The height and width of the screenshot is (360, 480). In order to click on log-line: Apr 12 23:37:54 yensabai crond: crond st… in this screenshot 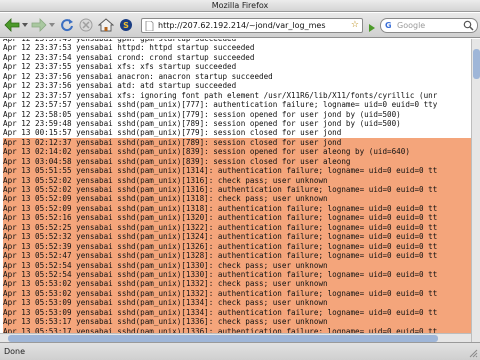, I will do `click(129, 57)`.